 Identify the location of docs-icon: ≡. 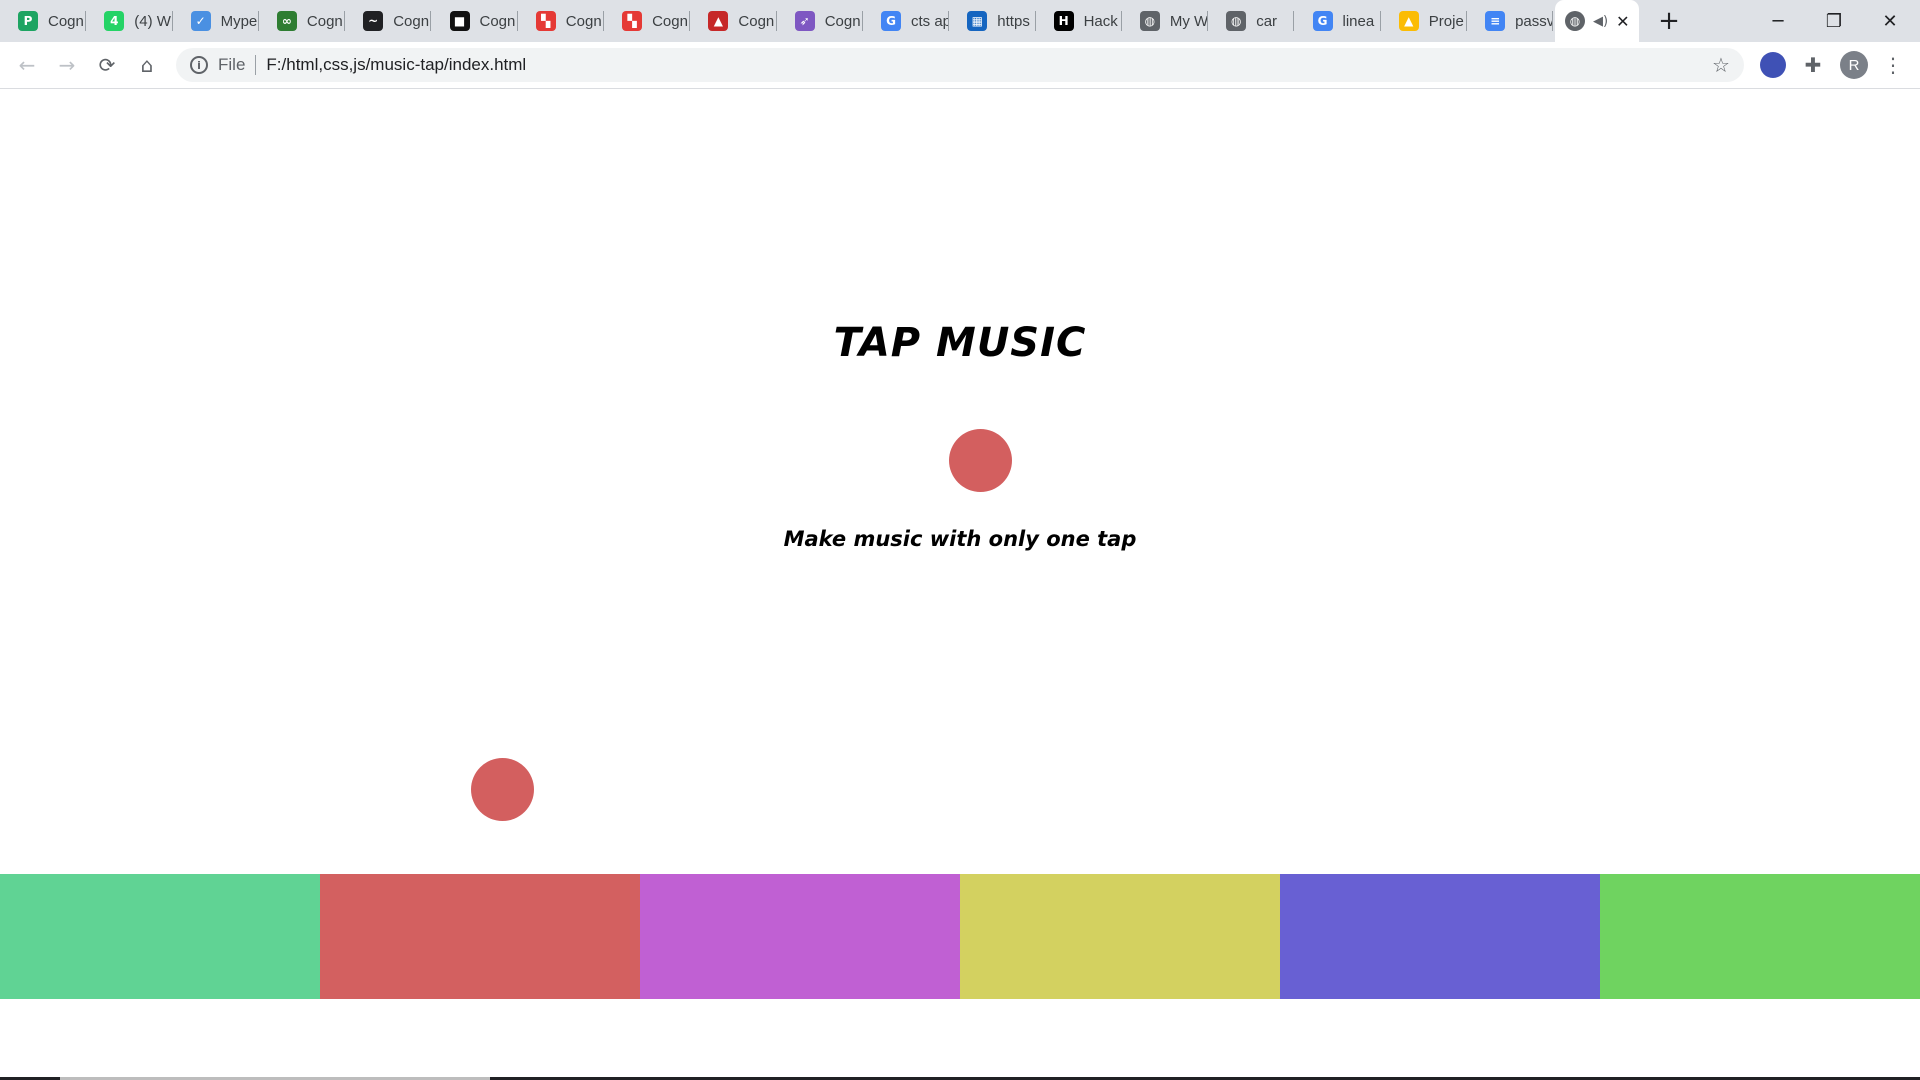
(1495, 21).